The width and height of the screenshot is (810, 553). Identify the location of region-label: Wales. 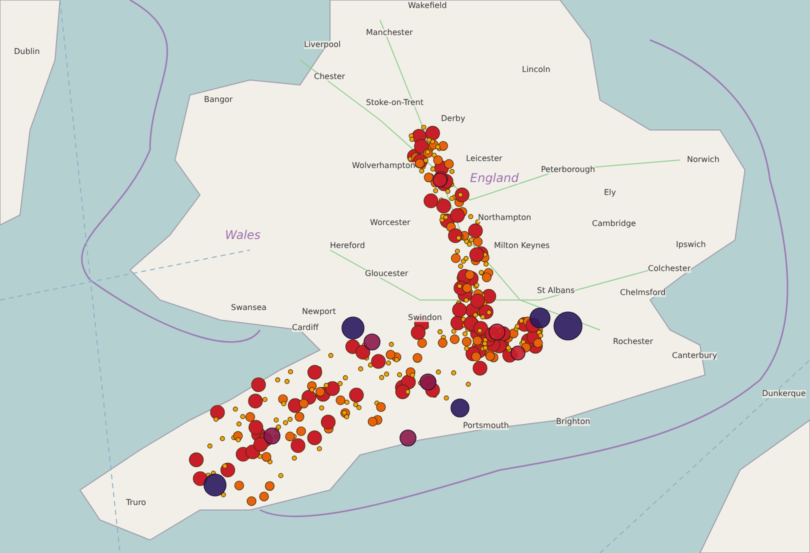
(243, 235).